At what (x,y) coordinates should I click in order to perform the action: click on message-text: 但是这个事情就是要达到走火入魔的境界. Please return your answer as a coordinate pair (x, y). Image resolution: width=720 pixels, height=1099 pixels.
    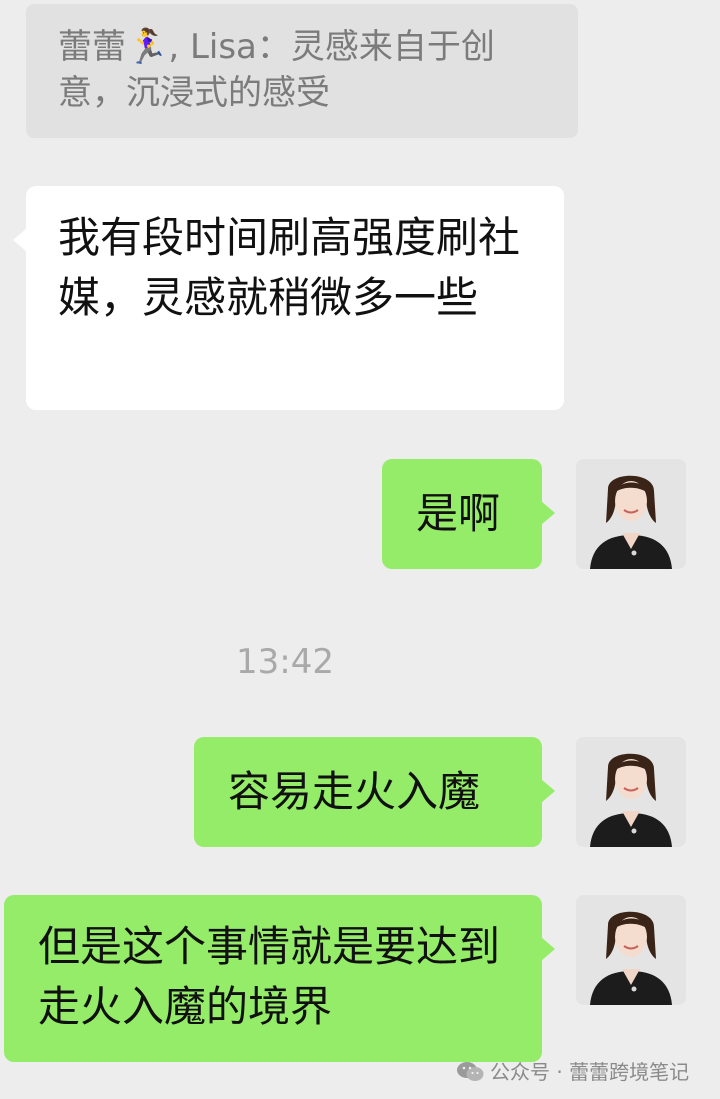
    Looking at the image, I should click on (269, 976).